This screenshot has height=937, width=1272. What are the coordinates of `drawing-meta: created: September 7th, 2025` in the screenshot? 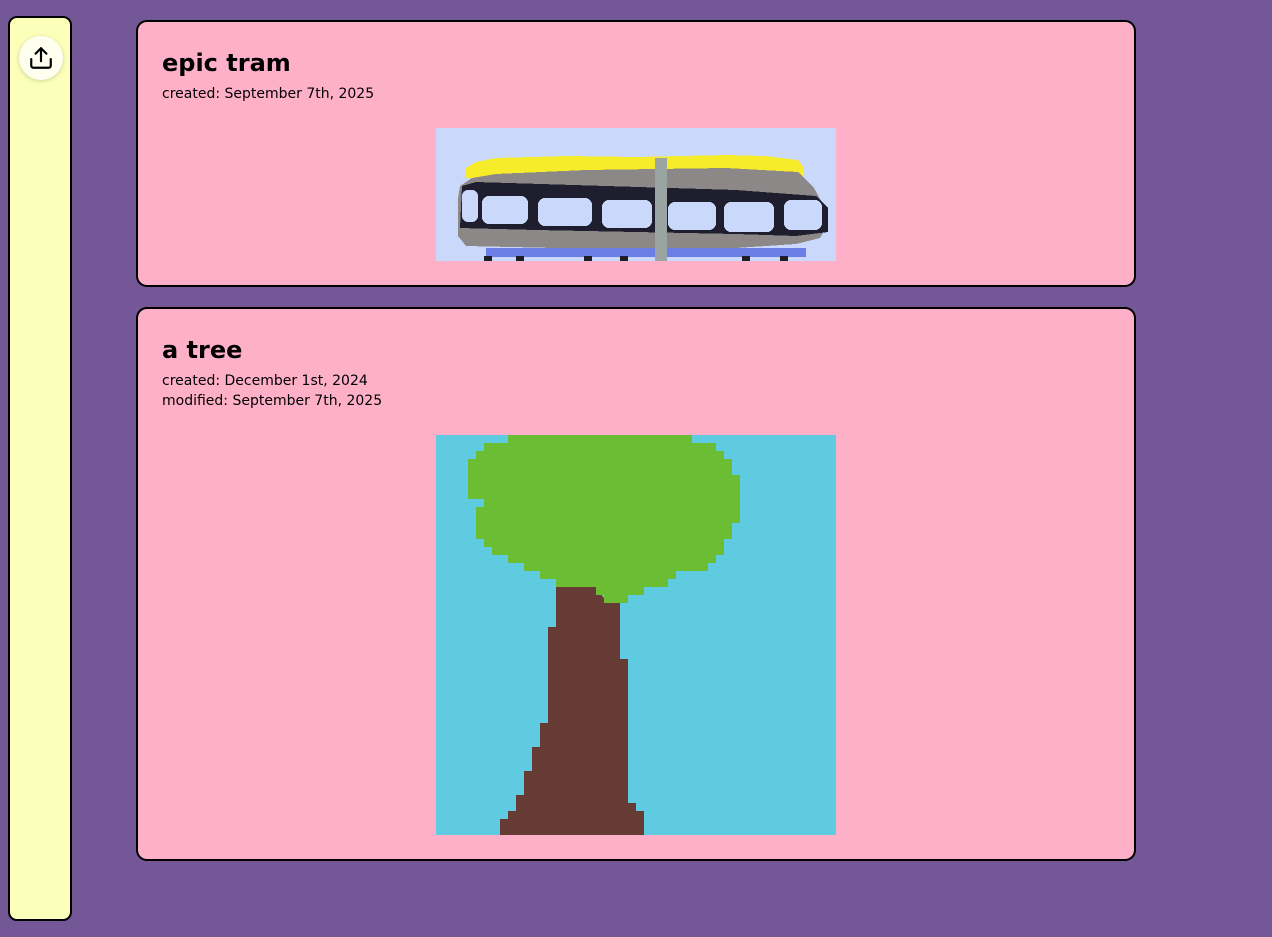 It's located at (268, 94).